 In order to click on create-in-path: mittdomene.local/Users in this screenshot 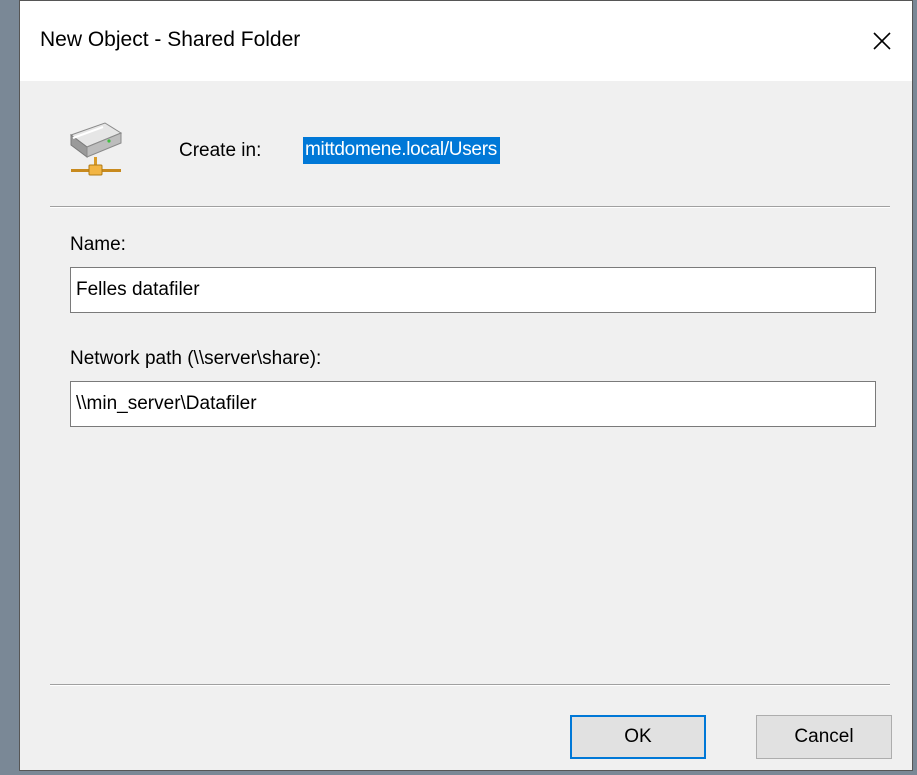, I will do `click(401, 150)`.